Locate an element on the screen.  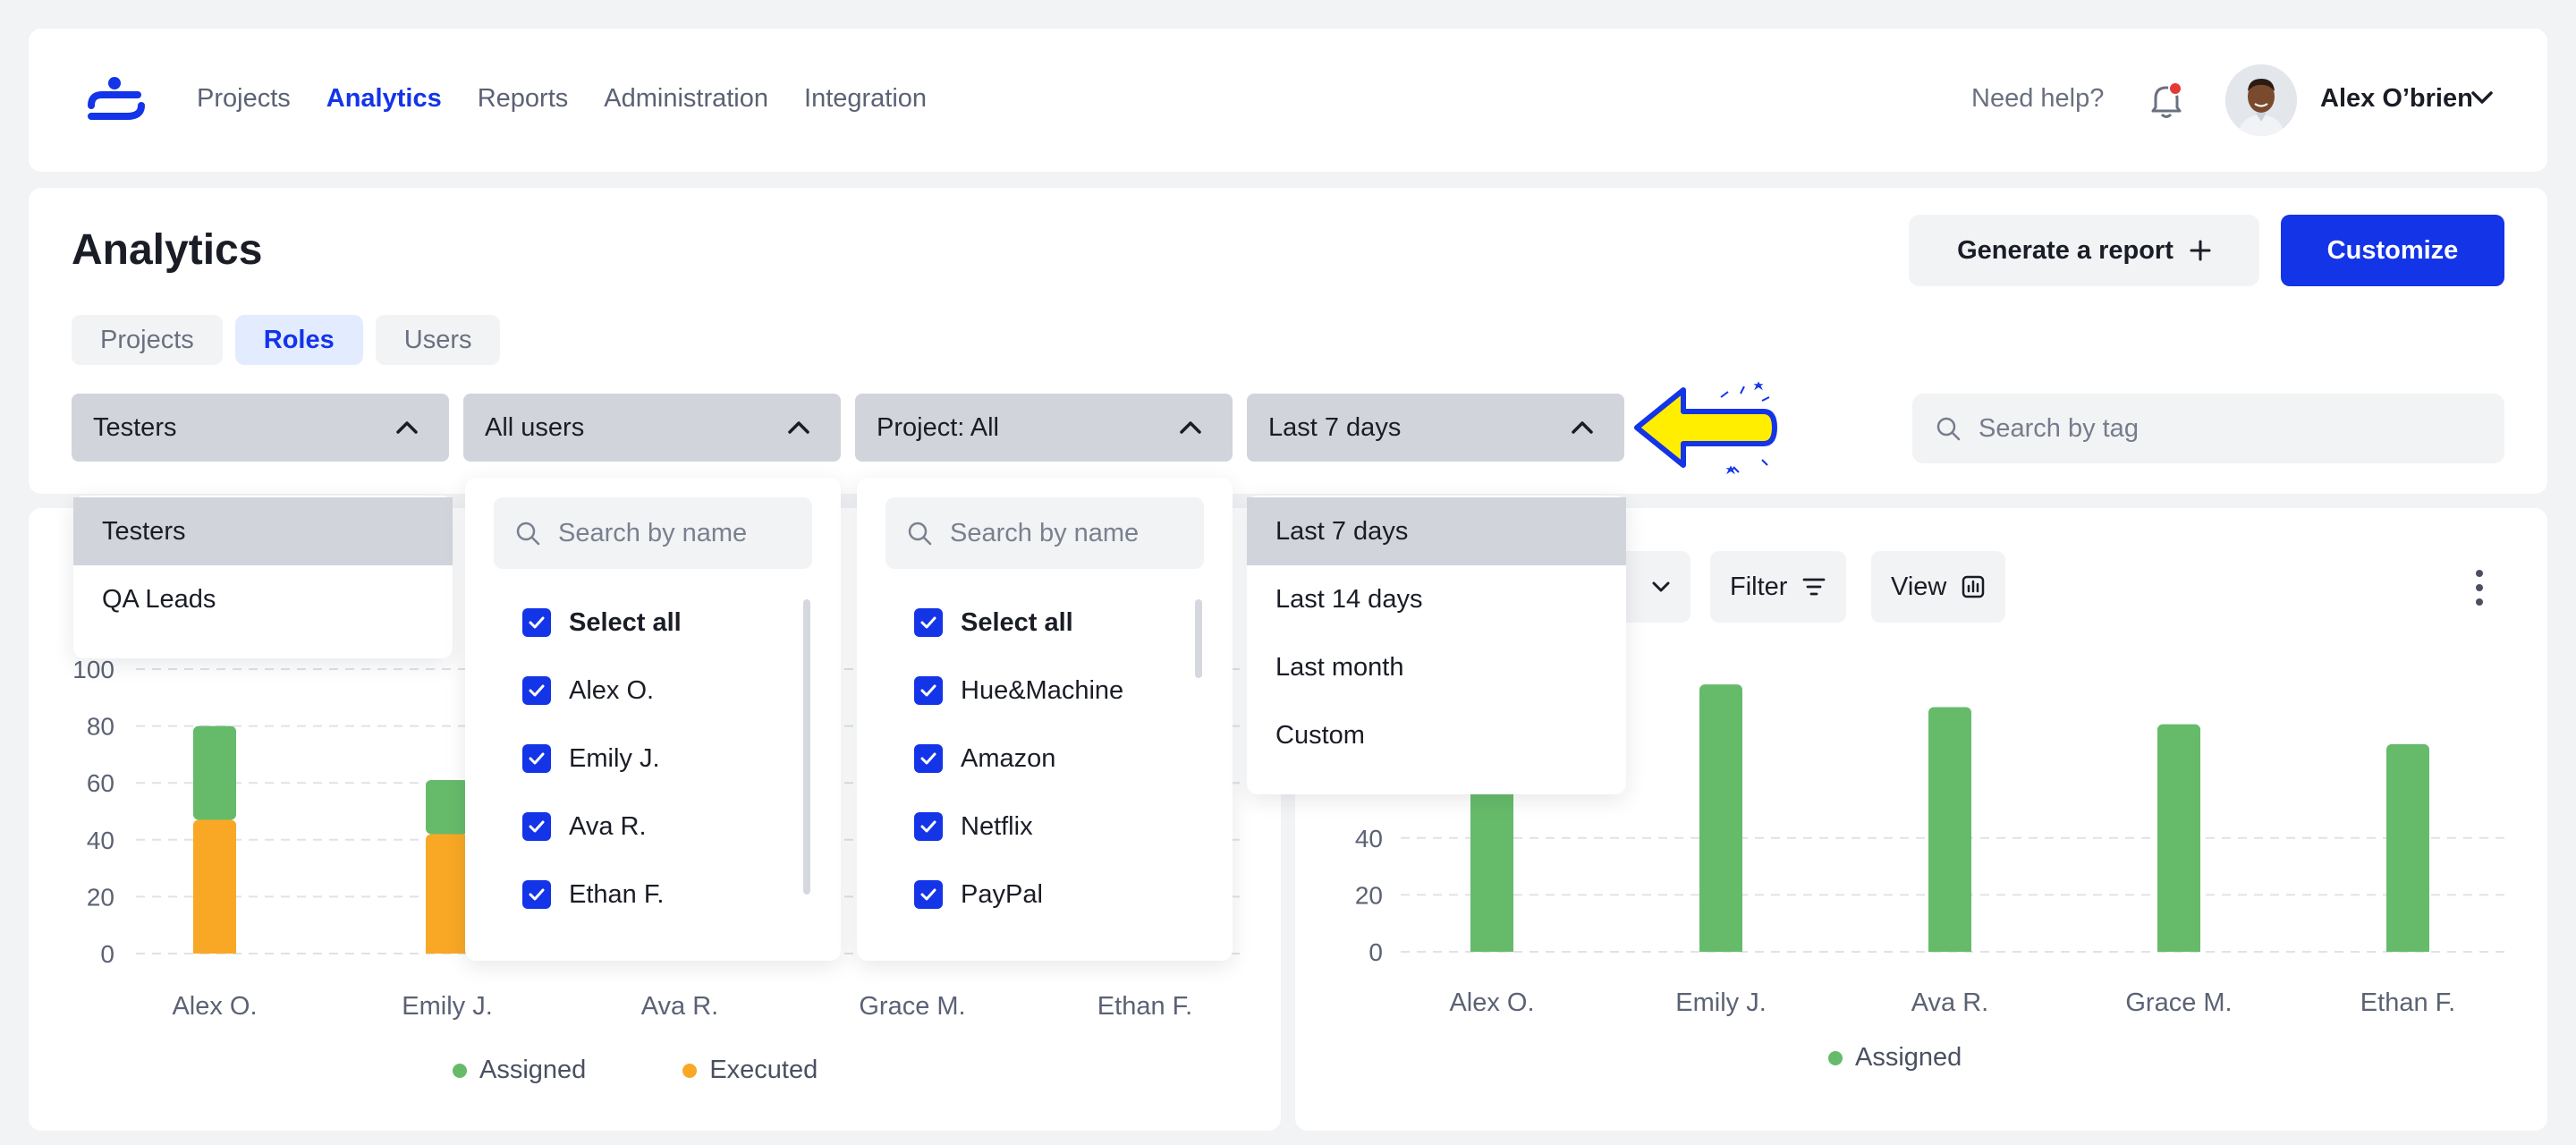
nav-projects: Projects is located at coordinates (244, 99).